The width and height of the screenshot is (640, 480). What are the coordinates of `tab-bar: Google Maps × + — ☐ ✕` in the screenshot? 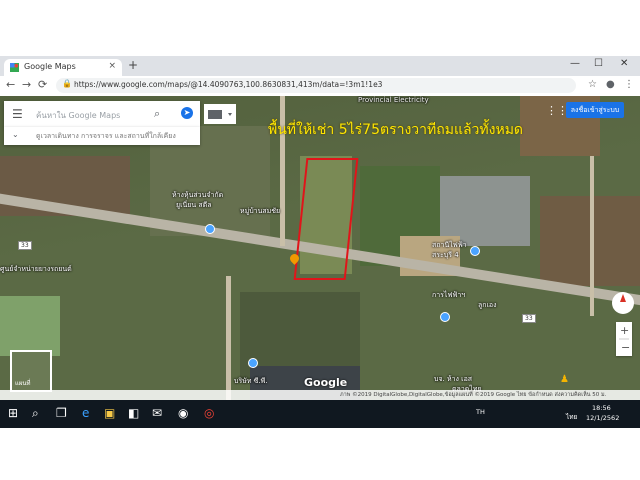 It's located at (320, 66).